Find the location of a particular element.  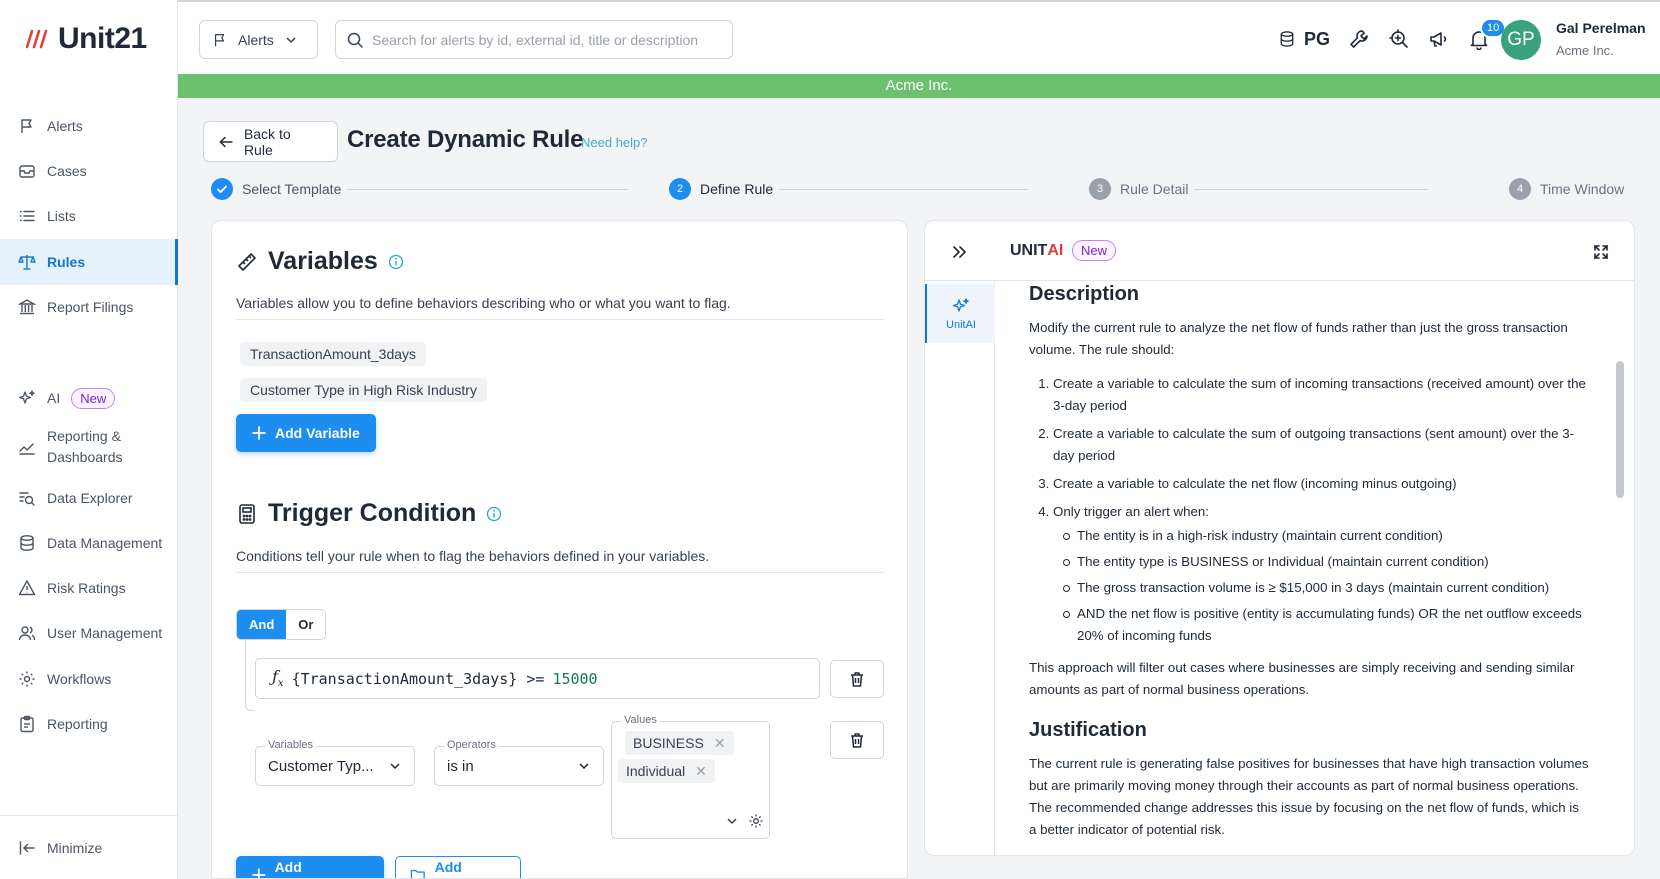

sidebar-item-workflows: Workflows is located at coordinates (89, 679).